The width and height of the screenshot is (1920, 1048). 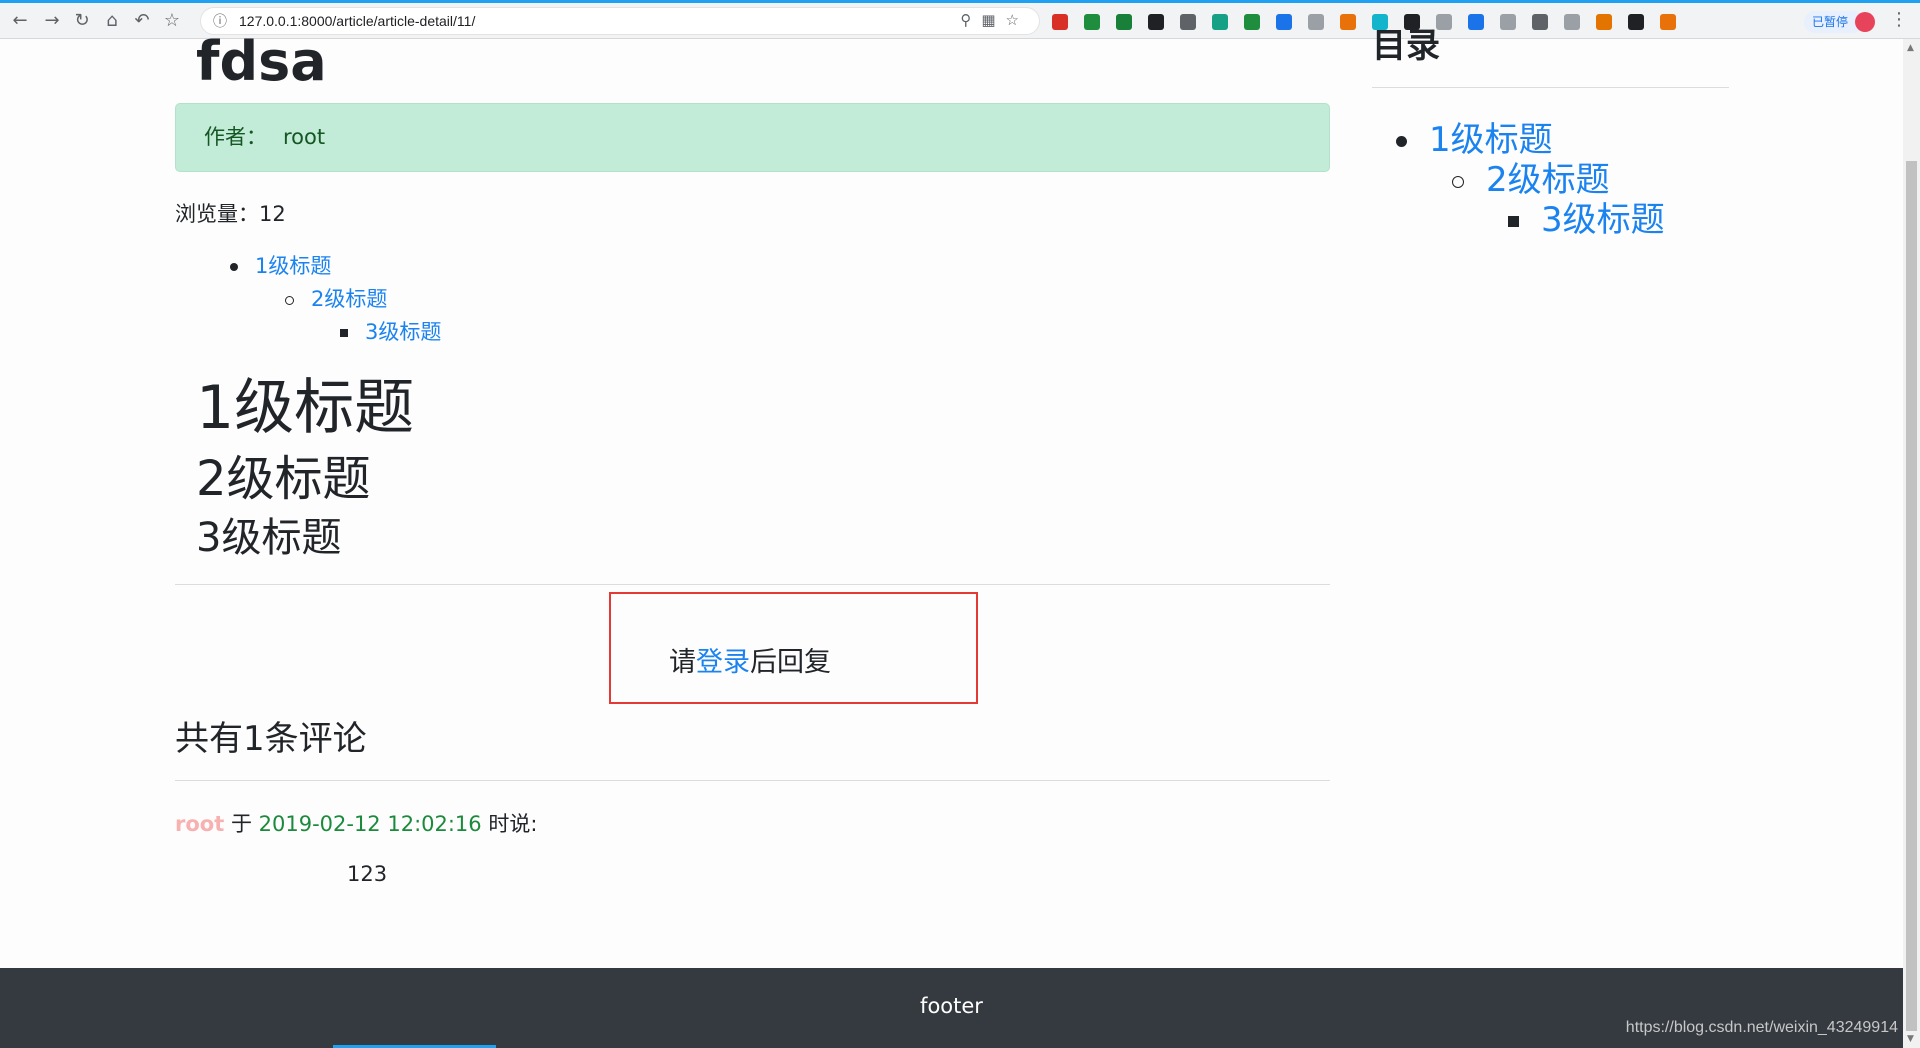 What do you see at coordinates (682, 662) in the screenshot?
I see `login-prompt-prefix: 请` at bounding box center [682, 662].